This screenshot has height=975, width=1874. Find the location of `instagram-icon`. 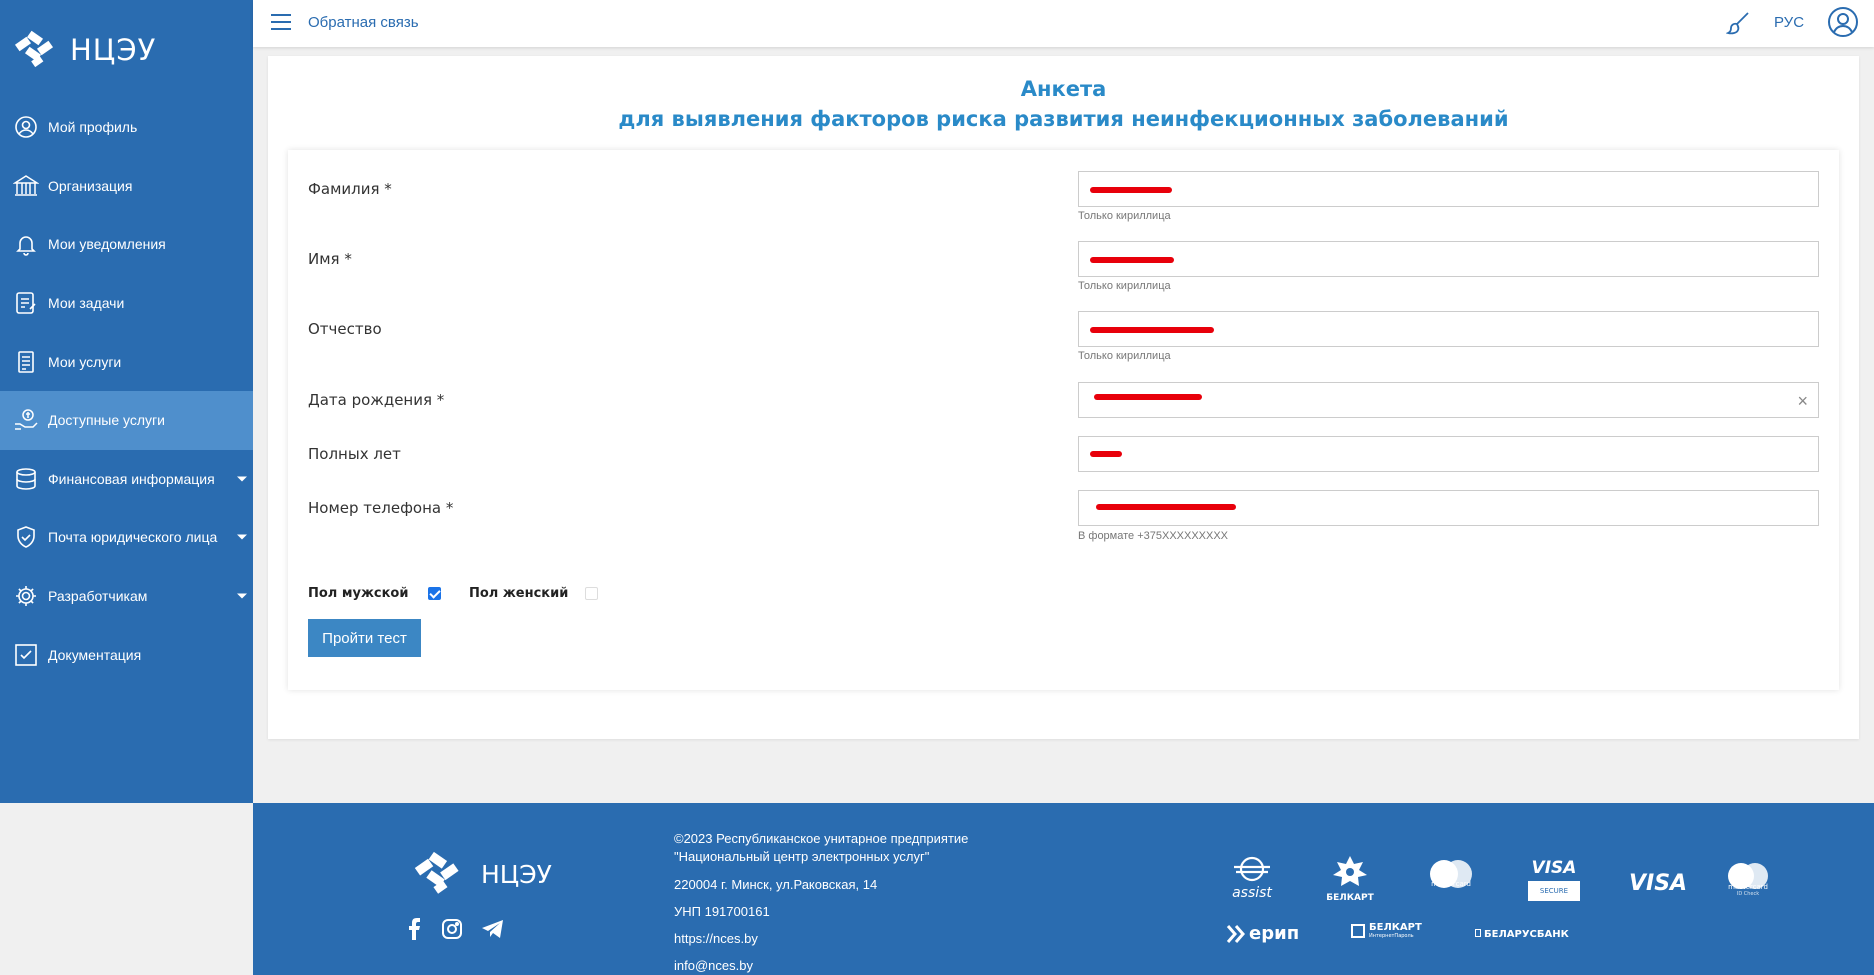

instagram-icon is located at coordinates (452, 929).